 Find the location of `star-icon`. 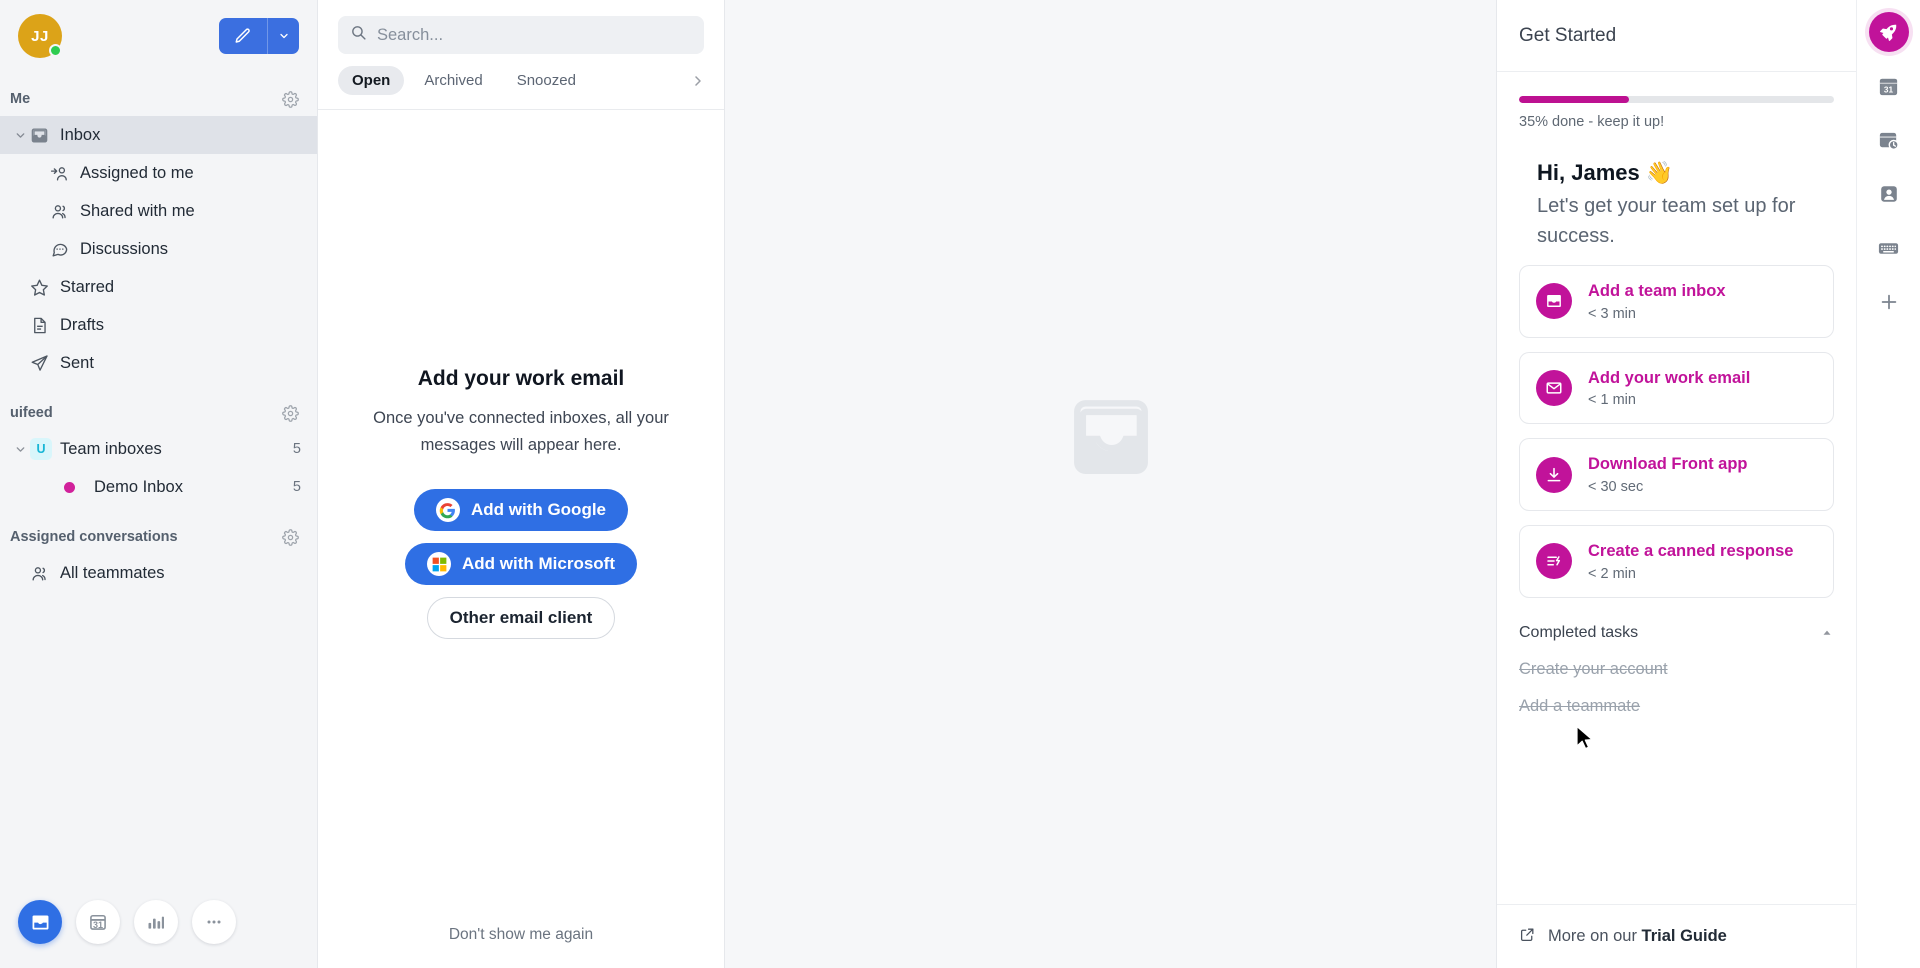

star-icon is located at coordinates (45, 287).